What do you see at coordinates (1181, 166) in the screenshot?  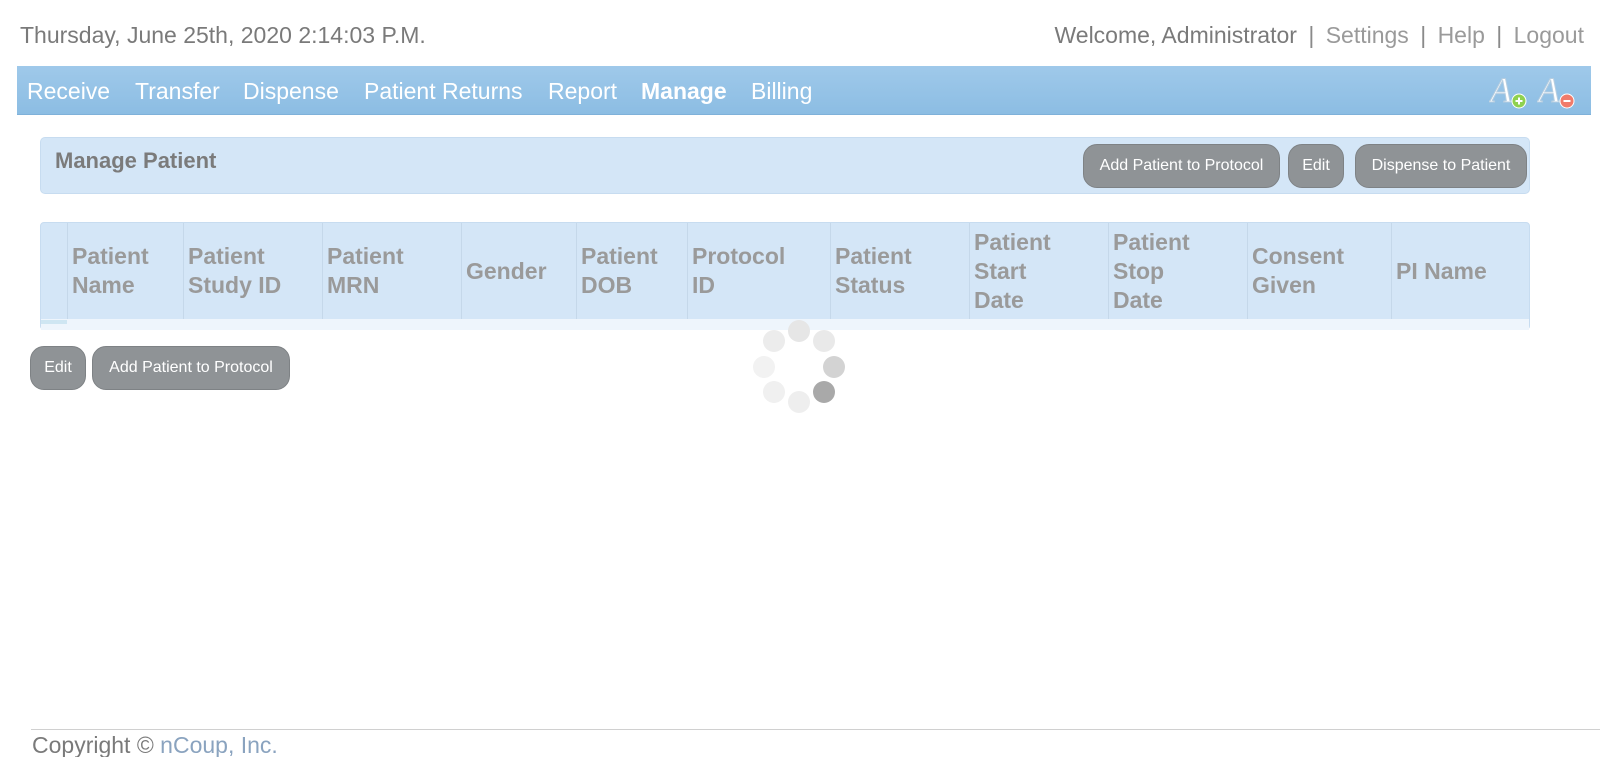 I see `add-patient-to-protocol-button: Add Patient to Protocol` at bounding box center [1181, 166].